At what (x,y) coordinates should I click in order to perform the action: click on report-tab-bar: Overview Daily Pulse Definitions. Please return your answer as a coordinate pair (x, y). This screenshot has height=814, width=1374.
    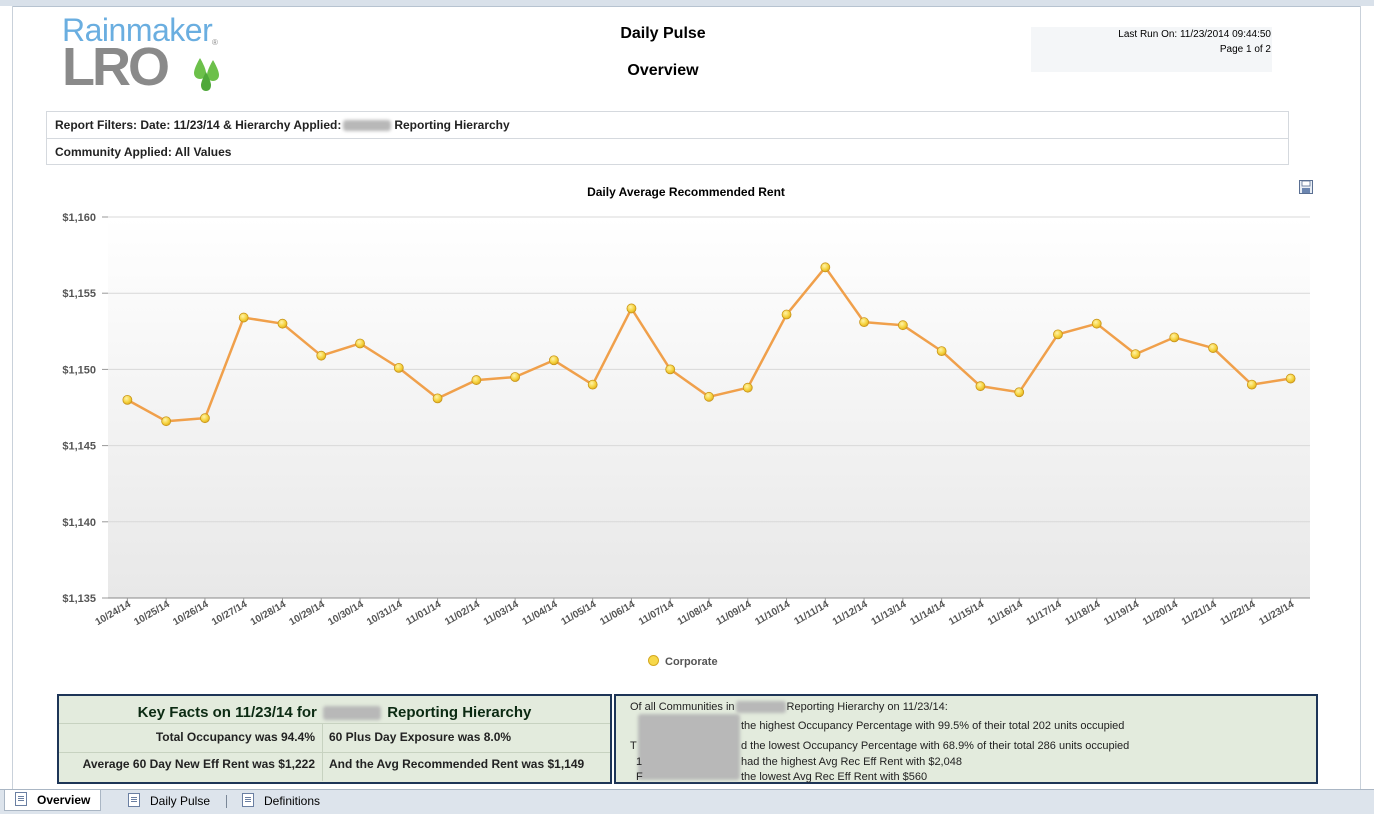
    Looking at the image, I should click on (687, 801).